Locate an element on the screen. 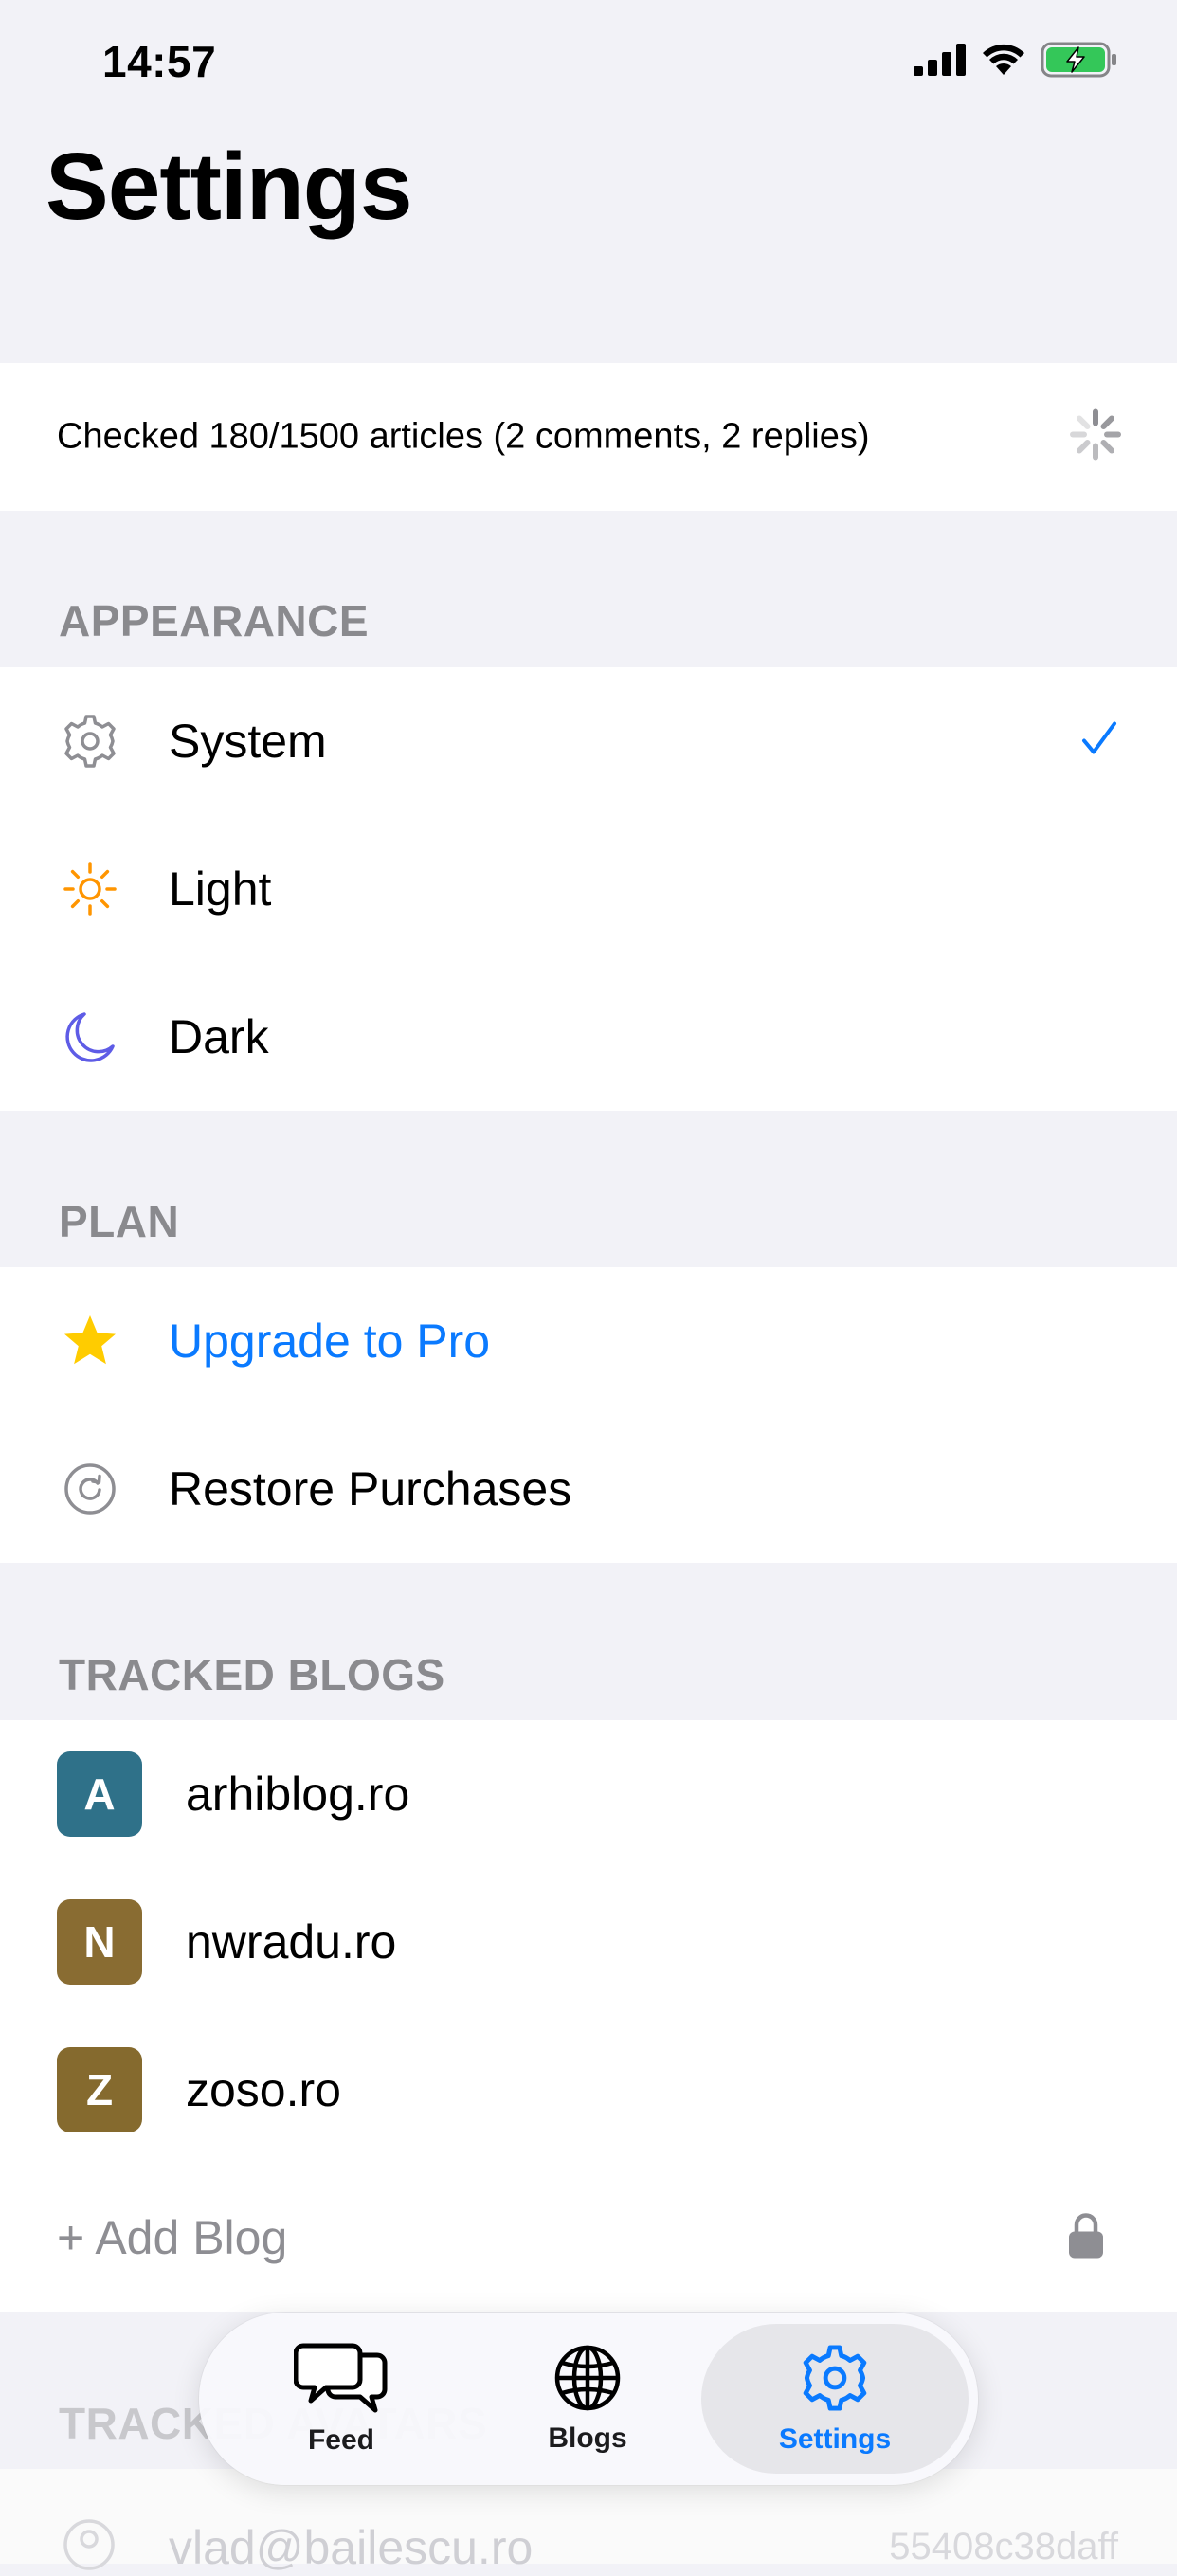 The width and height of the screenshot is (1177, 2576). tracked-blog-row: A arhiblog.ro is located at coordinates (588, 1794).